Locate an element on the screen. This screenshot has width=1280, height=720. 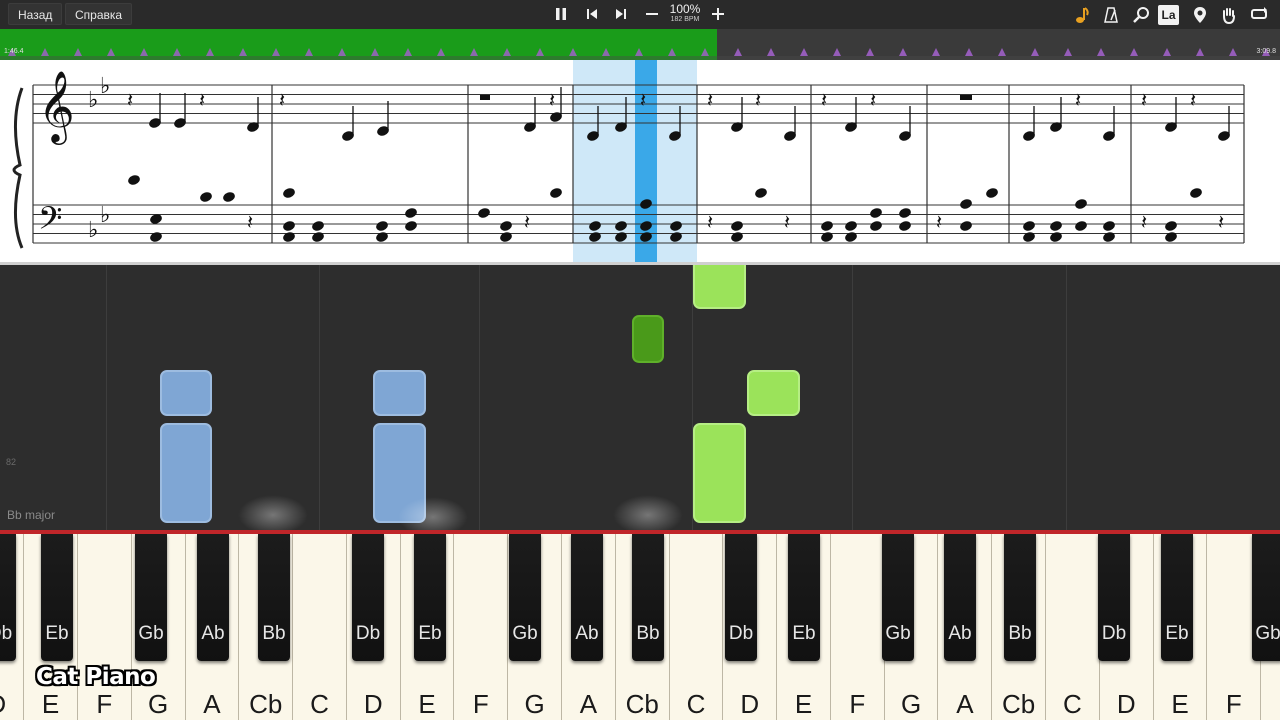
black-key-label: Gb is located at coordinates (898, 633).